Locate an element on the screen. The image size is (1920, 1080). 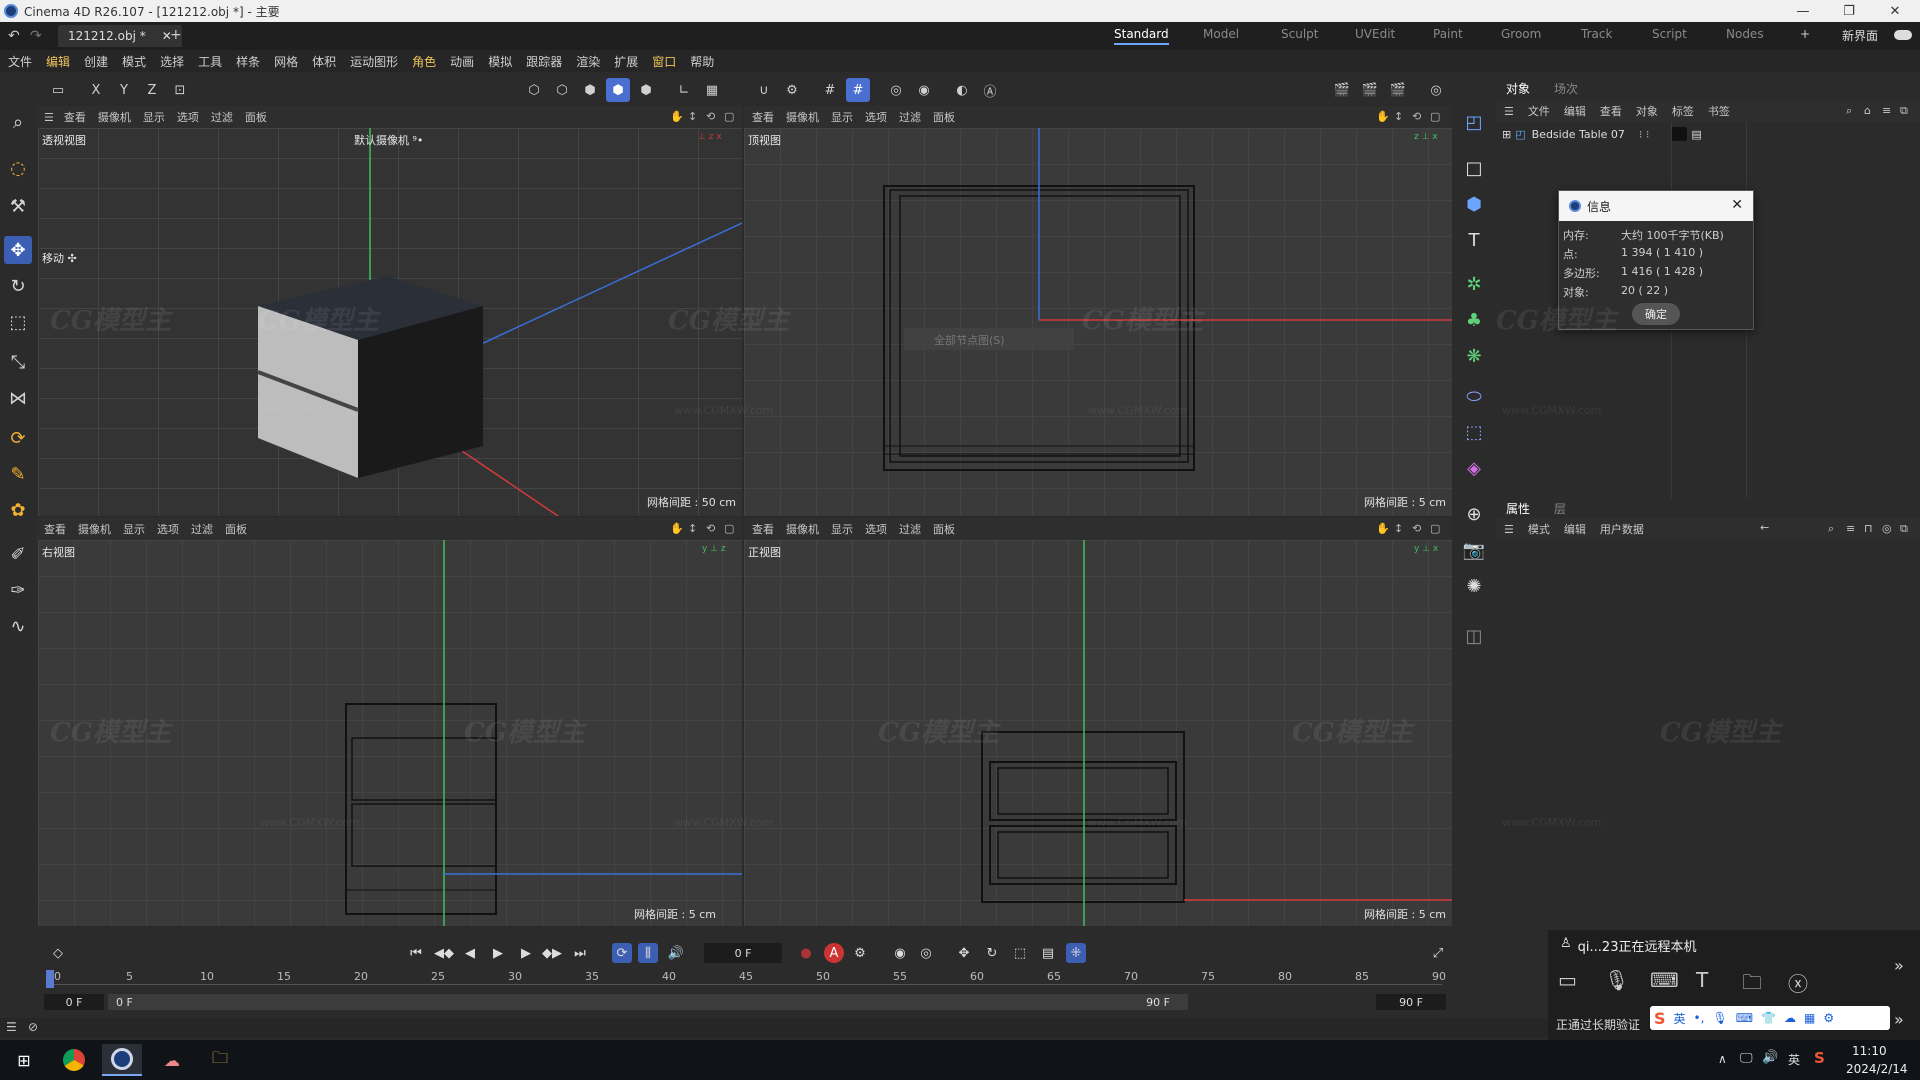
dolly-icon: ↕ is located at coordinates (695, 529).